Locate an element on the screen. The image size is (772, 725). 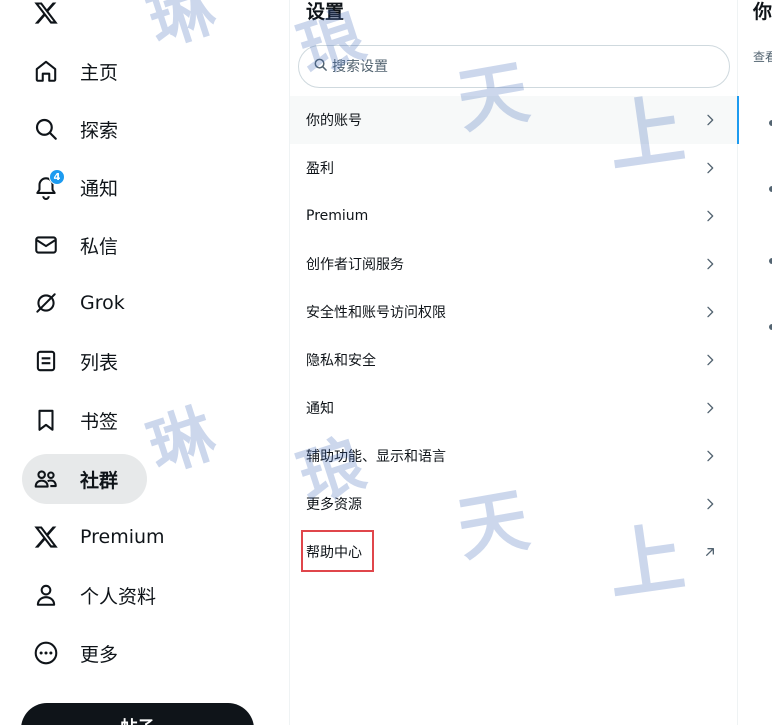
detail-title: 你 is located at coordinates (762, 12).